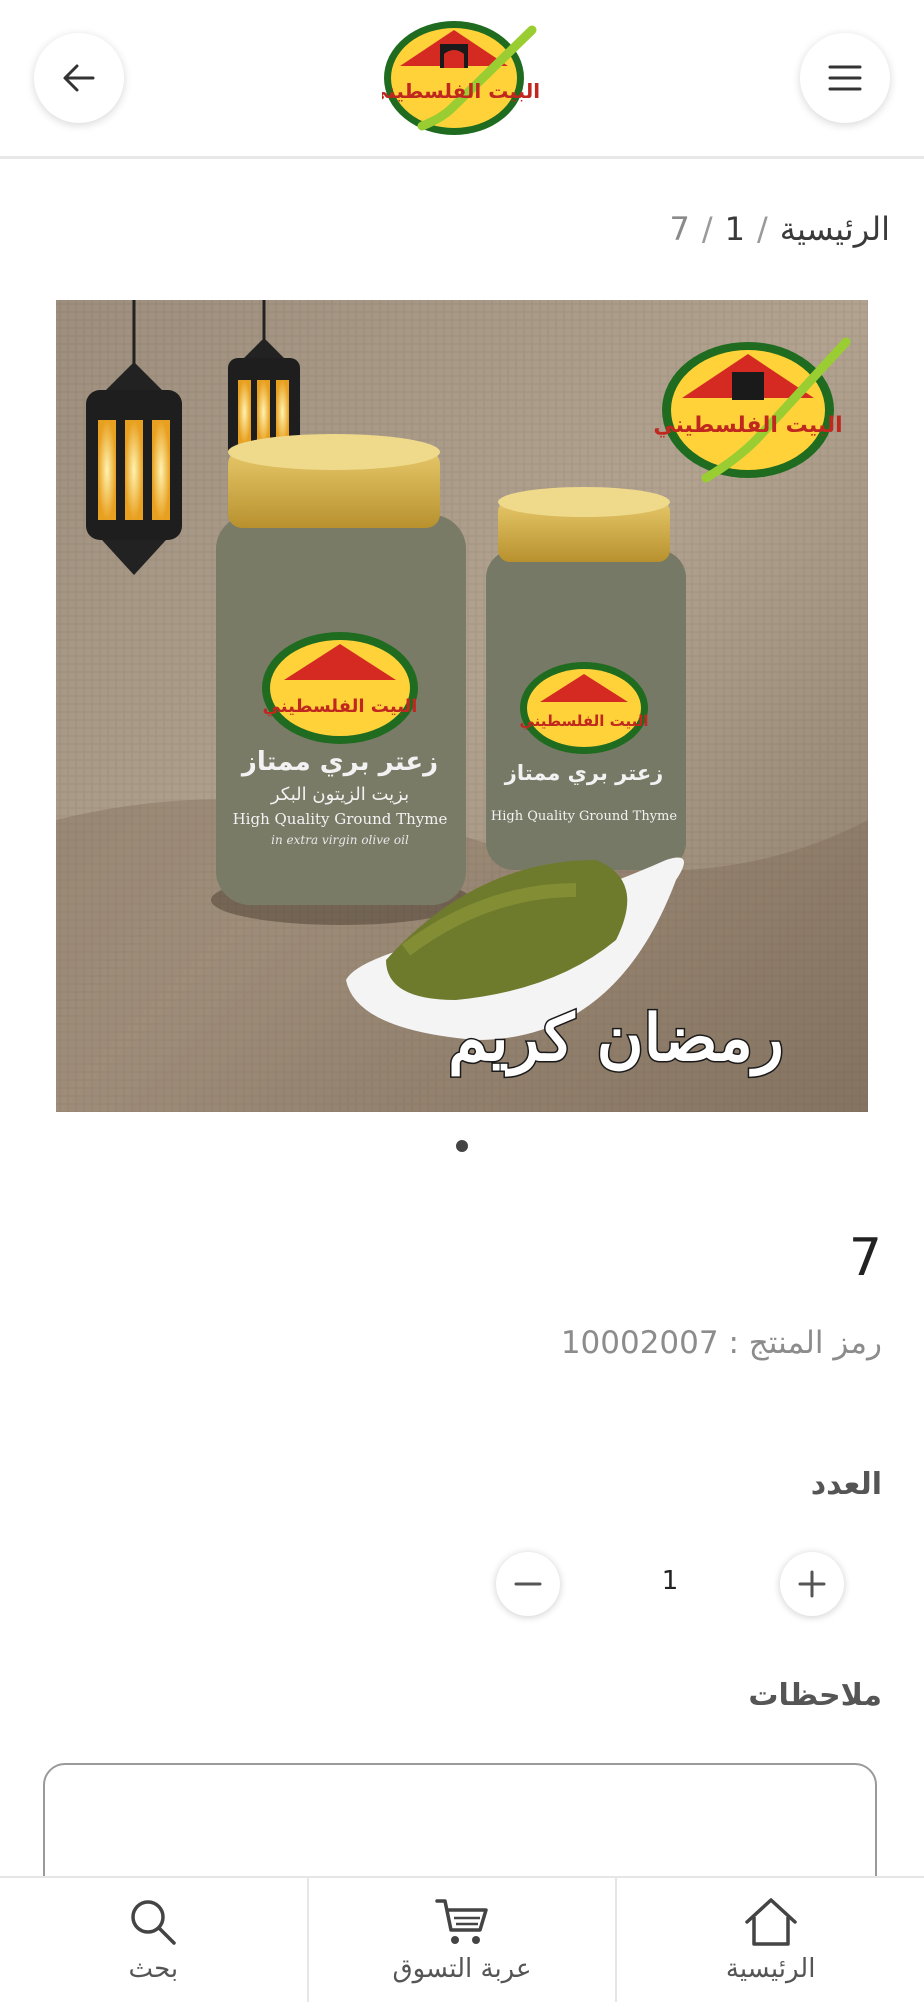 The height and width of the screenshot is (2002, 924). I want to click on nav-item-home: الرئيسية, so click(769, 1940).